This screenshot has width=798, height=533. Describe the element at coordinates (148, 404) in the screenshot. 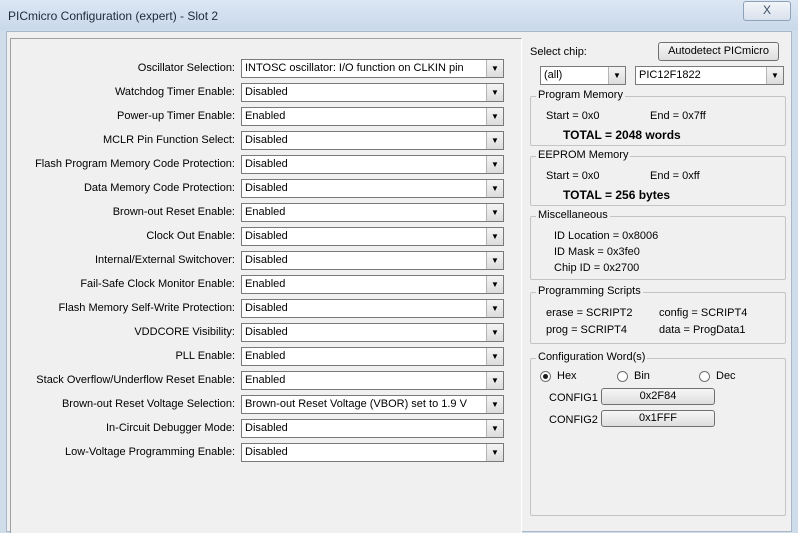

I see `config-option-label: Brown-out Reset Voltage Selection:` at that location.